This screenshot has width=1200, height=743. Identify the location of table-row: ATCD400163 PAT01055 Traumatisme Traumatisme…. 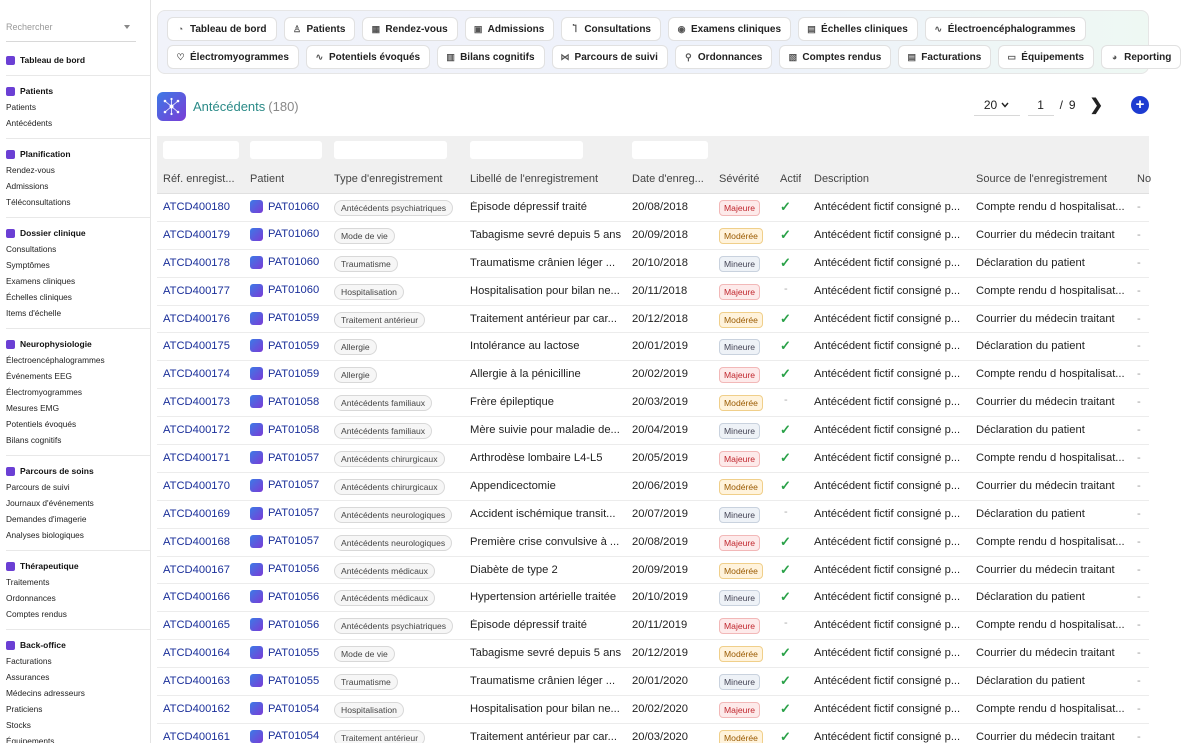
(653, 682).